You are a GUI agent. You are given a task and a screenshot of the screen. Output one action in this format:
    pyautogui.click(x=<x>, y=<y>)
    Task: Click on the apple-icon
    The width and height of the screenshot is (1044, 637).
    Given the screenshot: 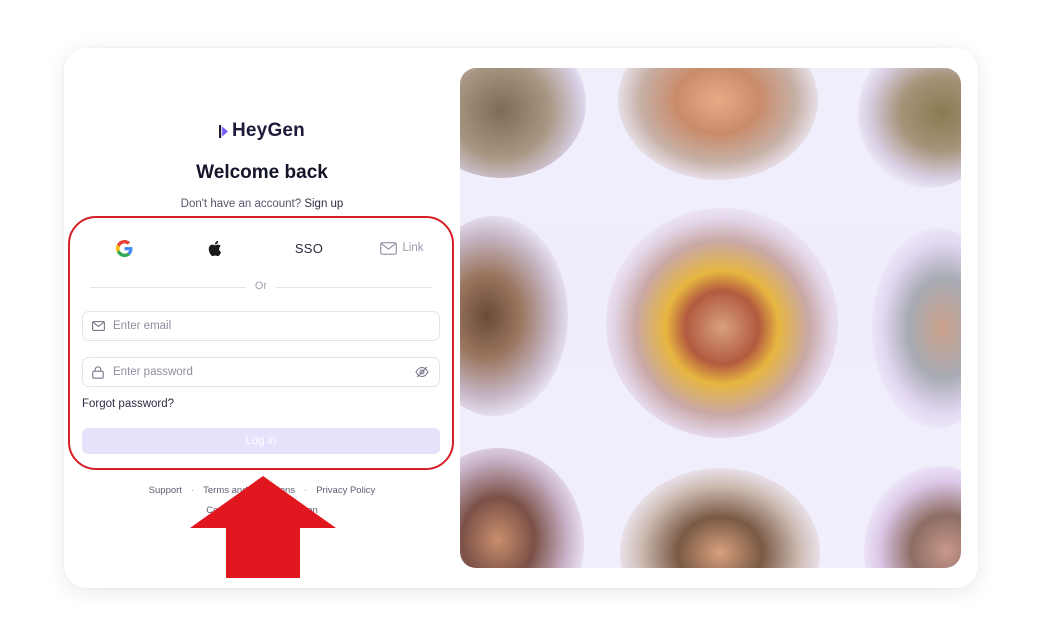 What is the action you would take?
    pyautogui.click(x=214, y=248)
    